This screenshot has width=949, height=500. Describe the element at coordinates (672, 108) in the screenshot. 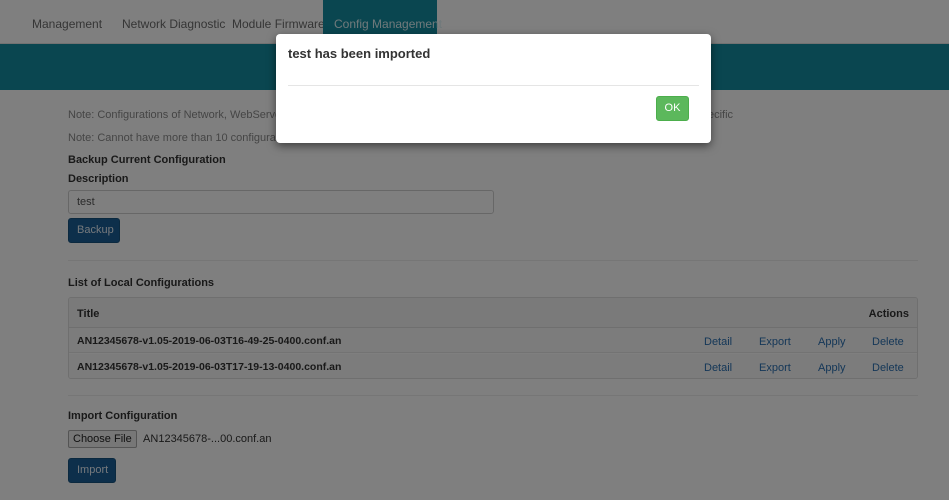

I see `ok-button: OK` at that location.